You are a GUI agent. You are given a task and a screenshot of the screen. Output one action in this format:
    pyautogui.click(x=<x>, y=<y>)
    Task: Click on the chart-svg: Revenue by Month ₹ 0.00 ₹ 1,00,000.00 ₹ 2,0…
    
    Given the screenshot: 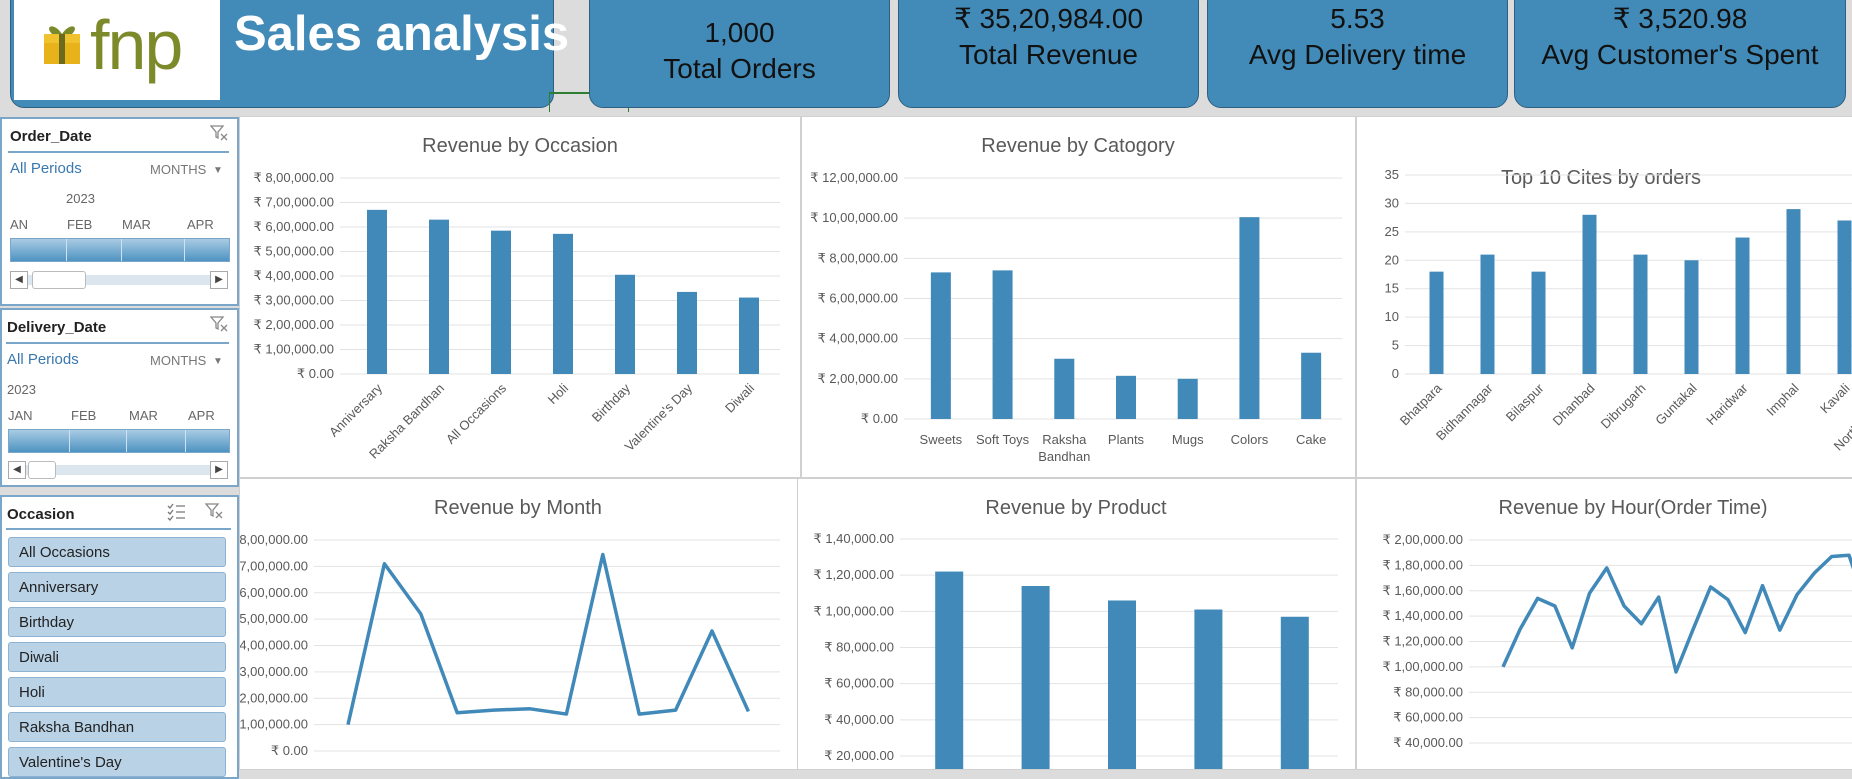 What is the action you would take?
    pyautogui.click(x=510, y=627)
    